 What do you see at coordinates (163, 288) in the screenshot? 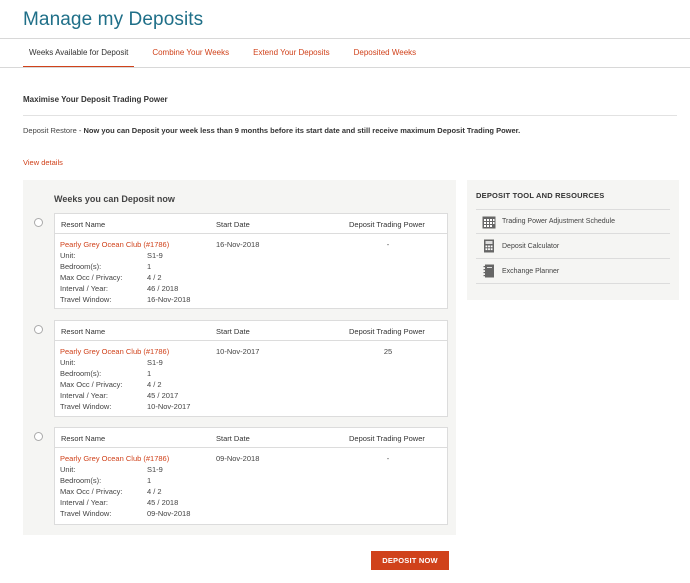
I see `interval-value: 46 / 2018` at bounding box center [163, 288].